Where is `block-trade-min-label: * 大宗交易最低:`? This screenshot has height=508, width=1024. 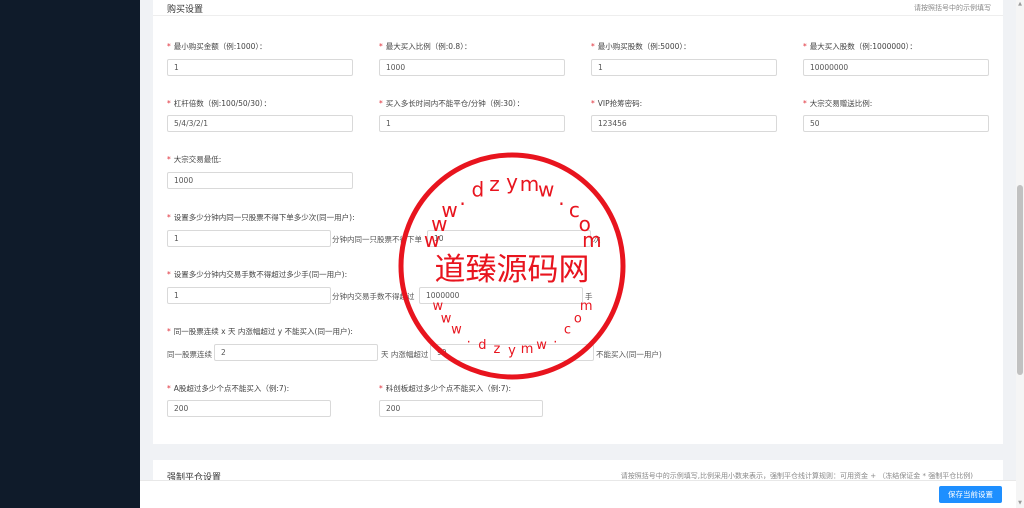
block-trade-min-label: * 大宗交易最低: is located at coordinates (194, 159).